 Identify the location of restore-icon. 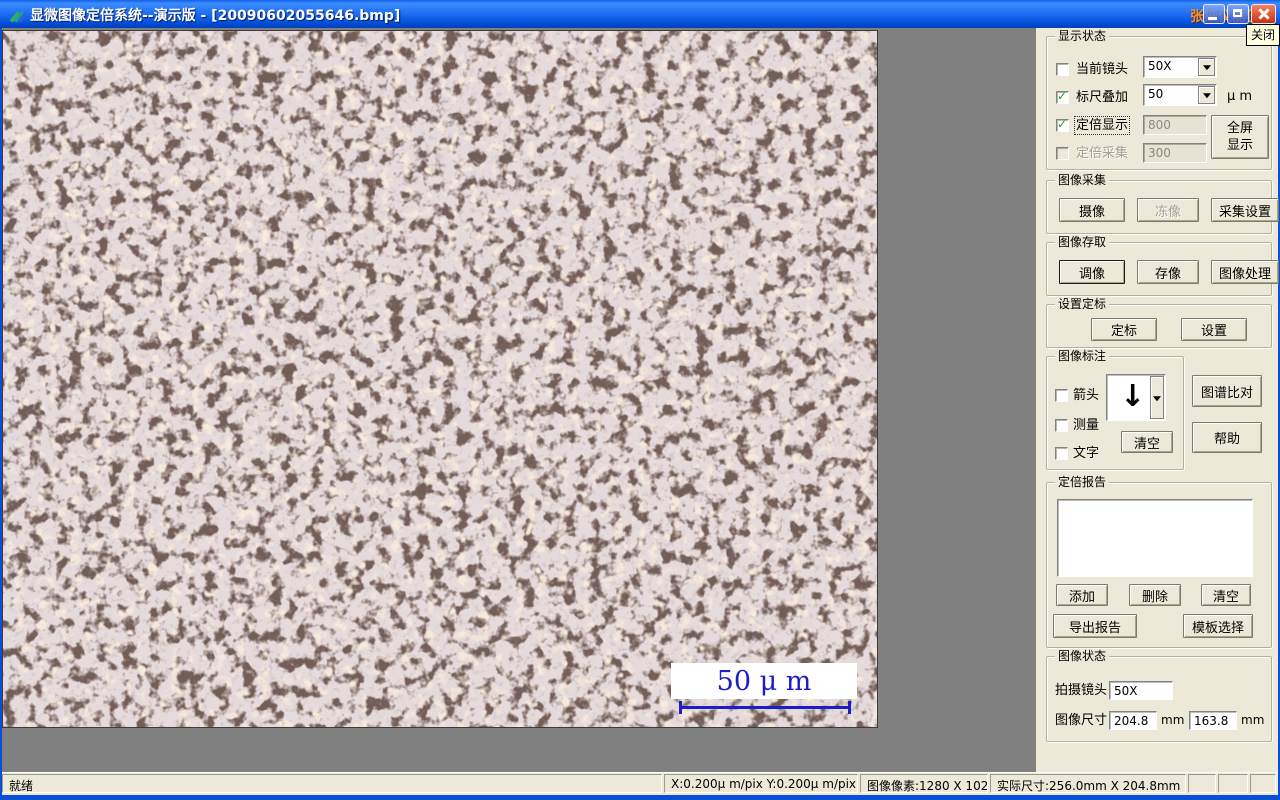
(1237, 13).